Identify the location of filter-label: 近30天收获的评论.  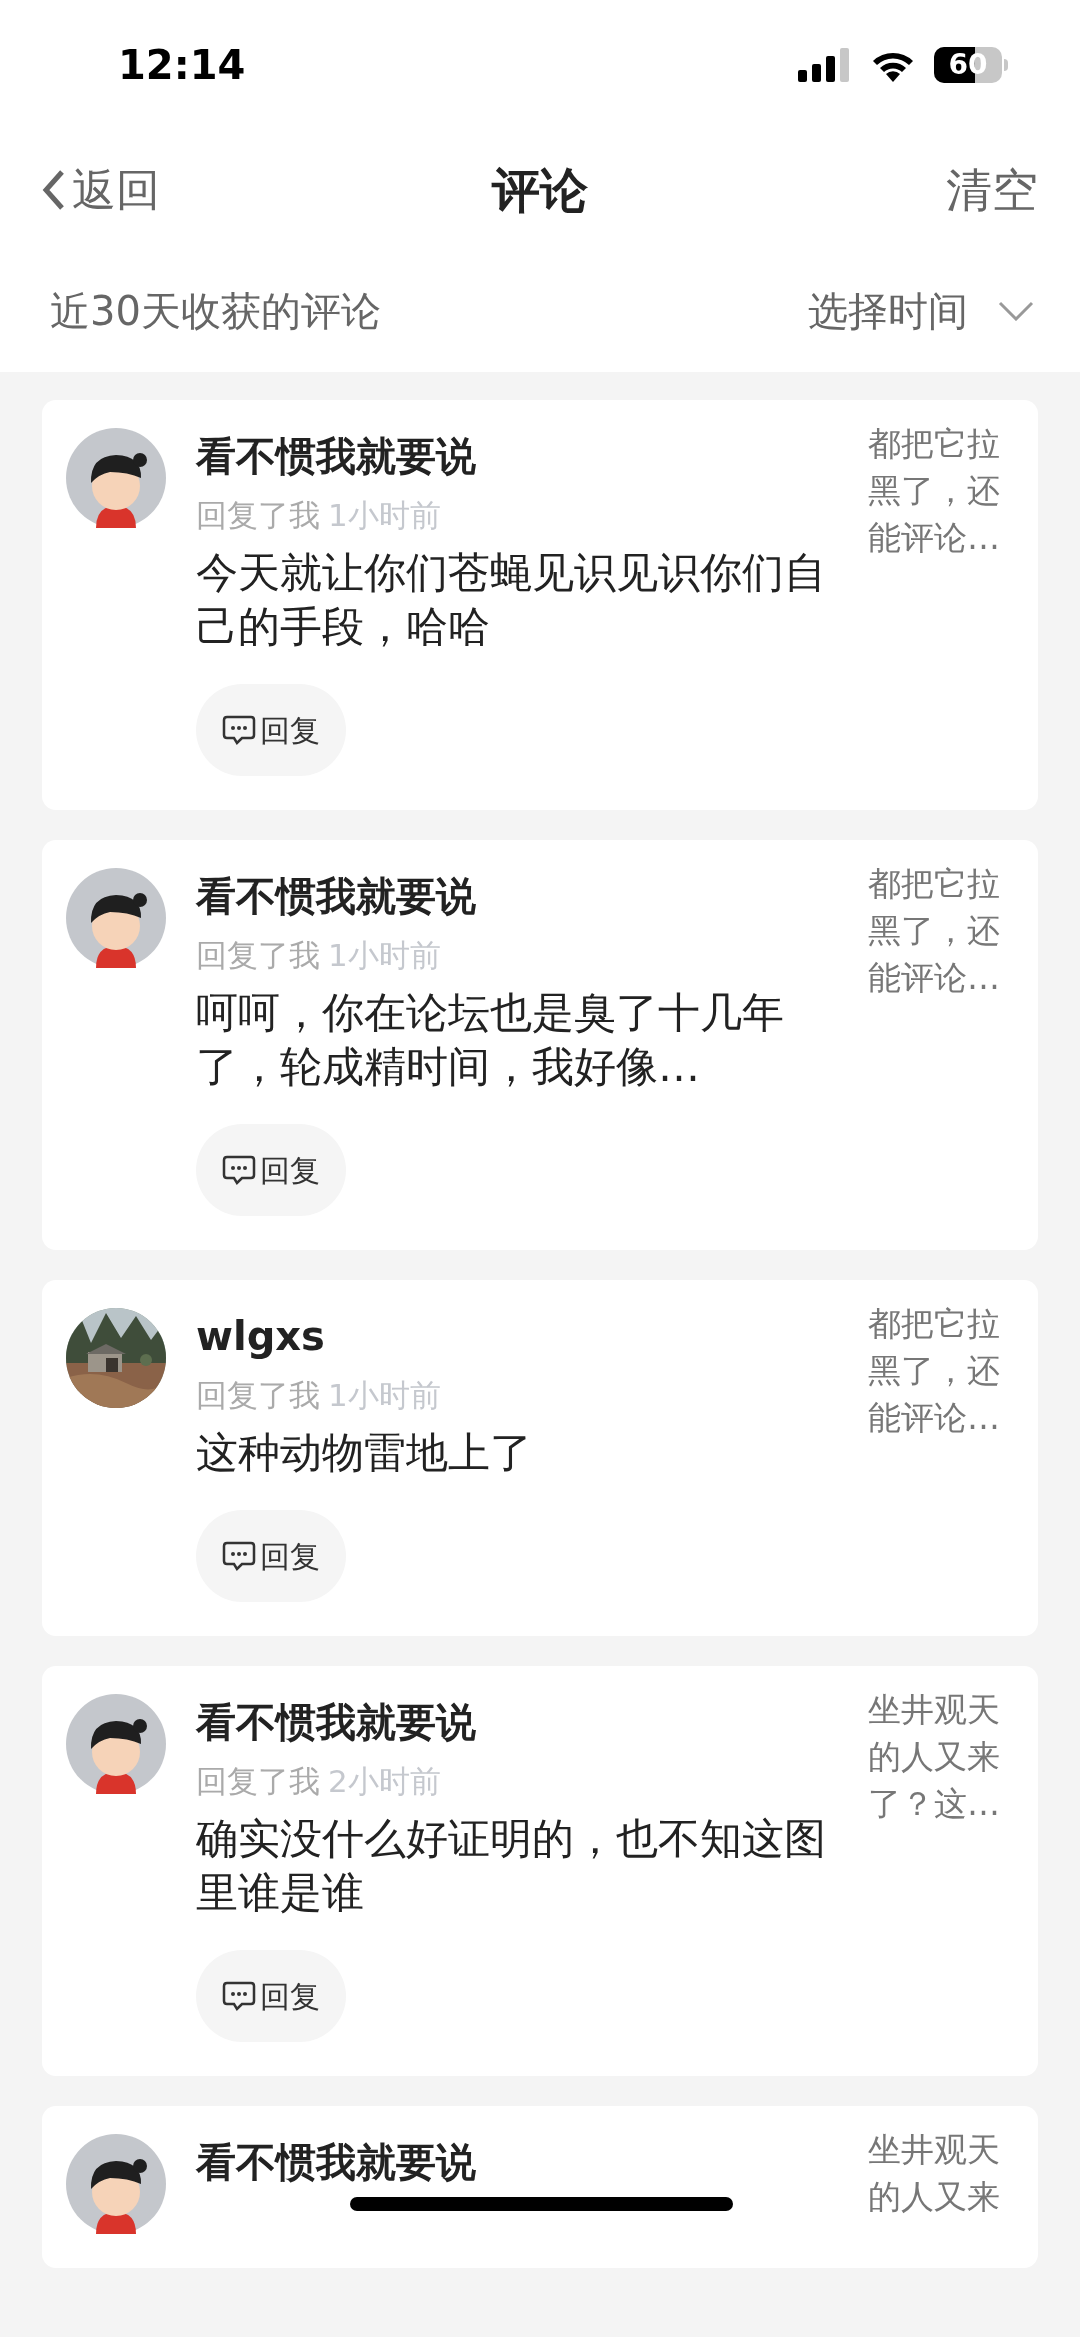
(215, 311).